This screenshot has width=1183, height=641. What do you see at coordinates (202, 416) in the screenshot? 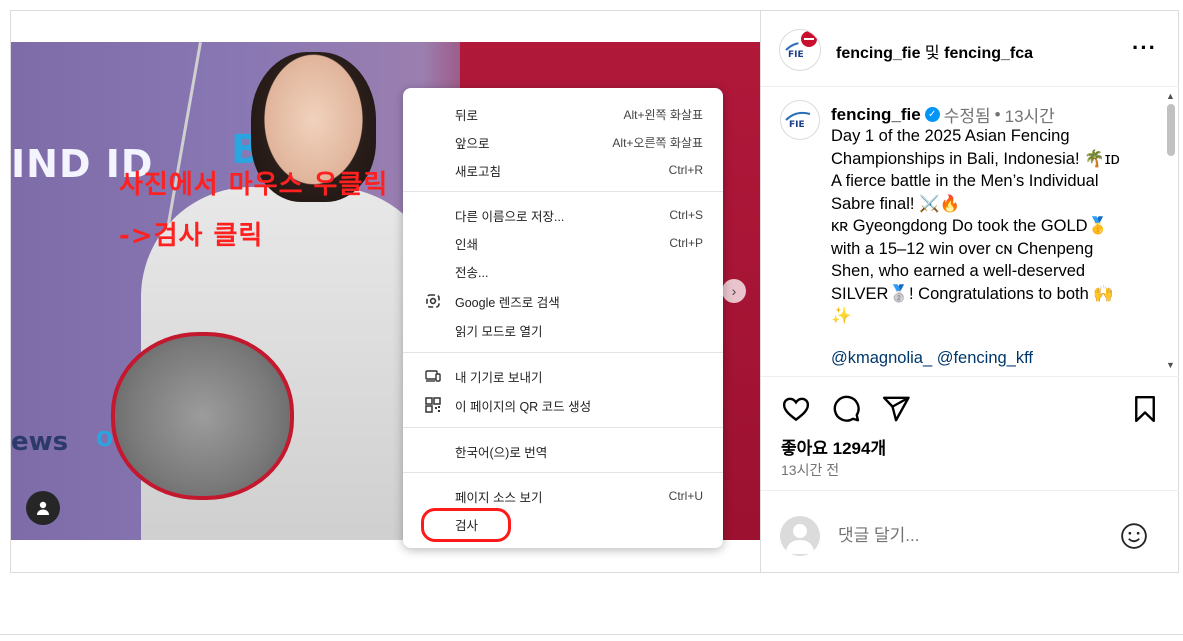
I see `fencing-mask` at bounding box center [202, 416].